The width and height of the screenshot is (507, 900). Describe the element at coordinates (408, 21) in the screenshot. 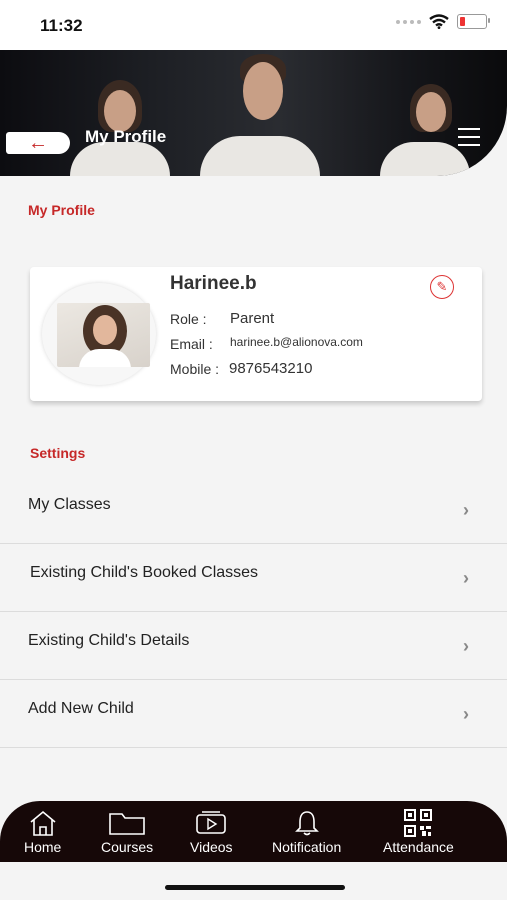

I see `cellular-signal-icon` at that location.